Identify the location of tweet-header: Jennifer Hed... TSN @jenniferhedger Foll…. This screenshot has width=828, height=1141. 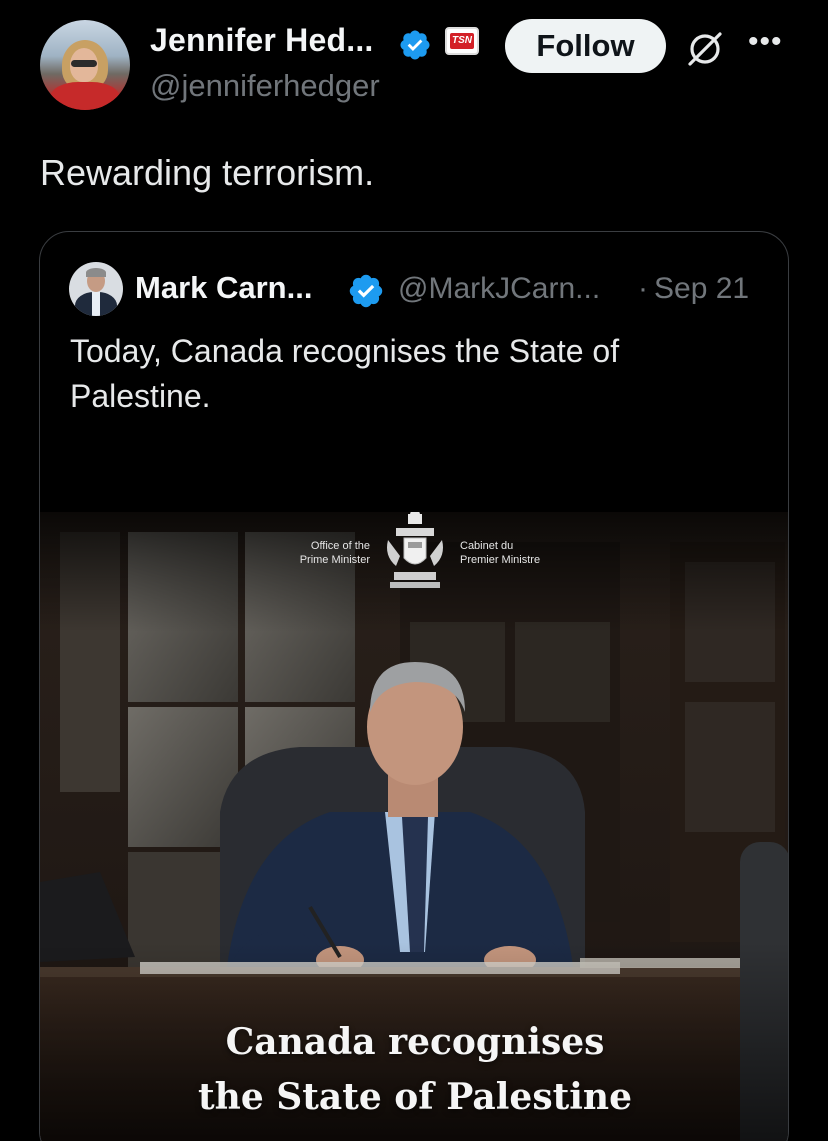
(414, 60).